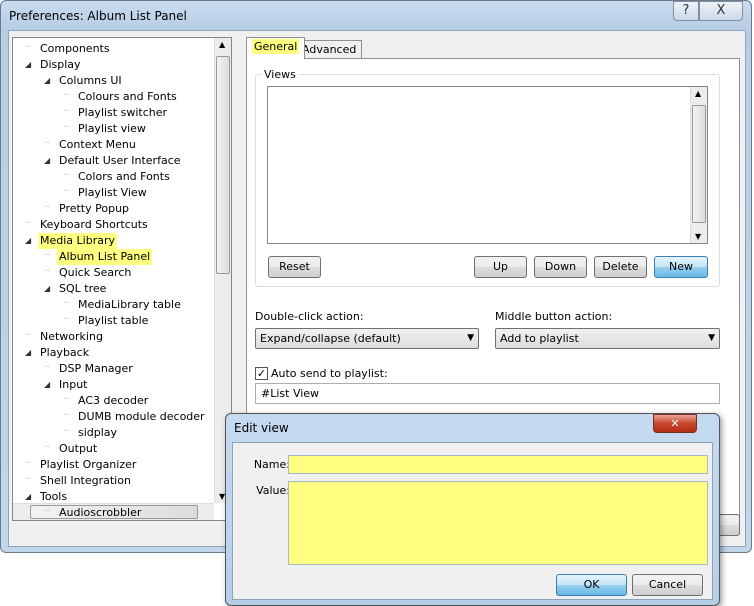  What do you see at coordinates (78, 449) in the screenshot?
I see `tree-item: Output` at bounding box center [78, 449].